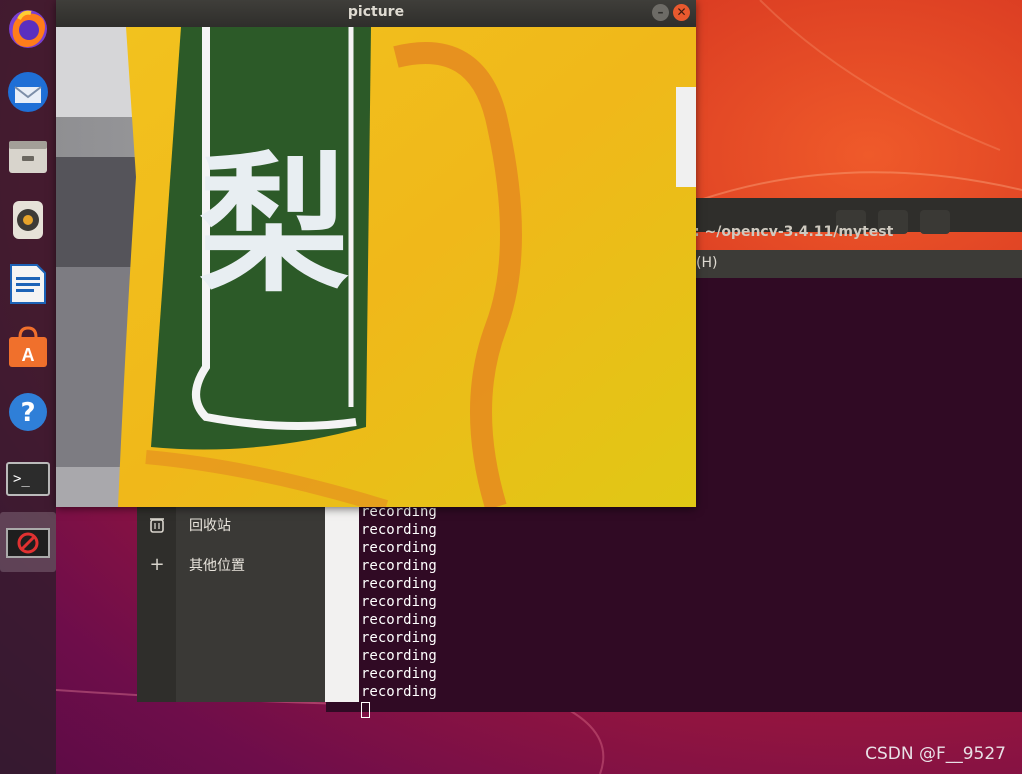 This screenshot has height=774, width=1022. What do you see at coordinates (157, 564) in the screenshot?
I see `plus-icon: +` at bounding box center [157, 564].